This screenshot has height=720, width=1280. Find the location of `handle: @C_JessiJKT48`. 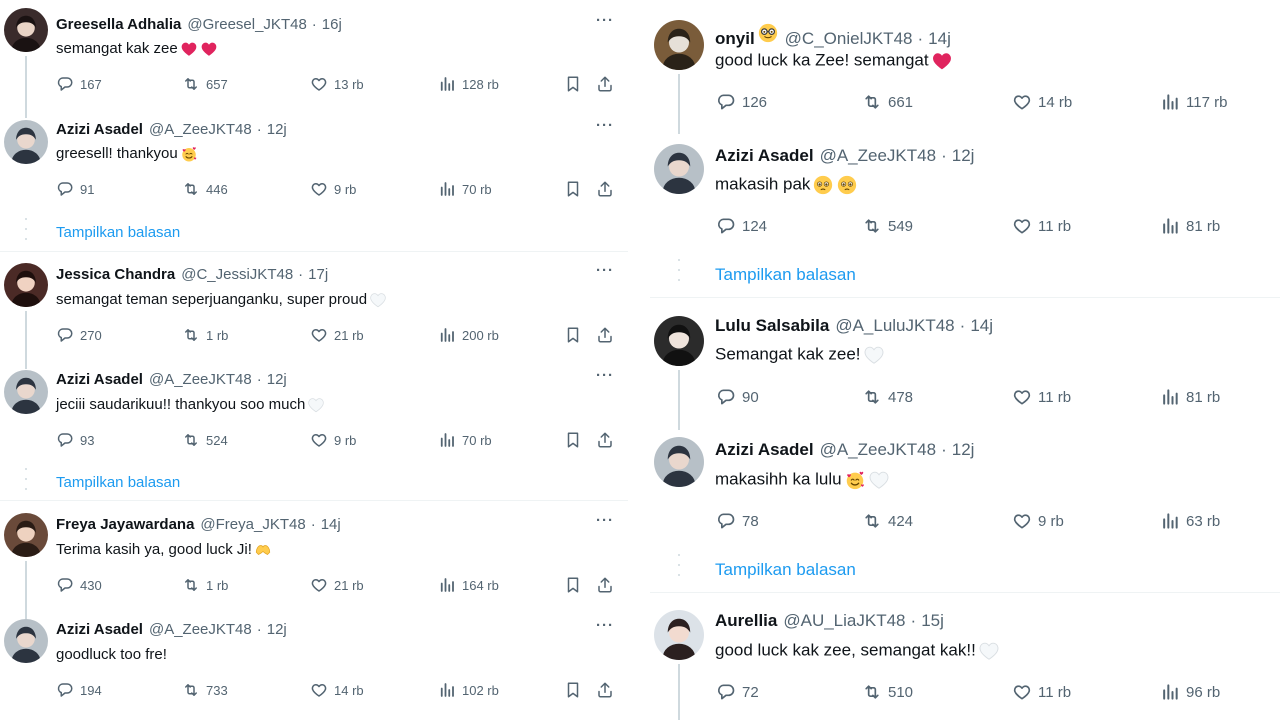

handle: @C_JessiJKT48 is located at coordinates (237, 274).